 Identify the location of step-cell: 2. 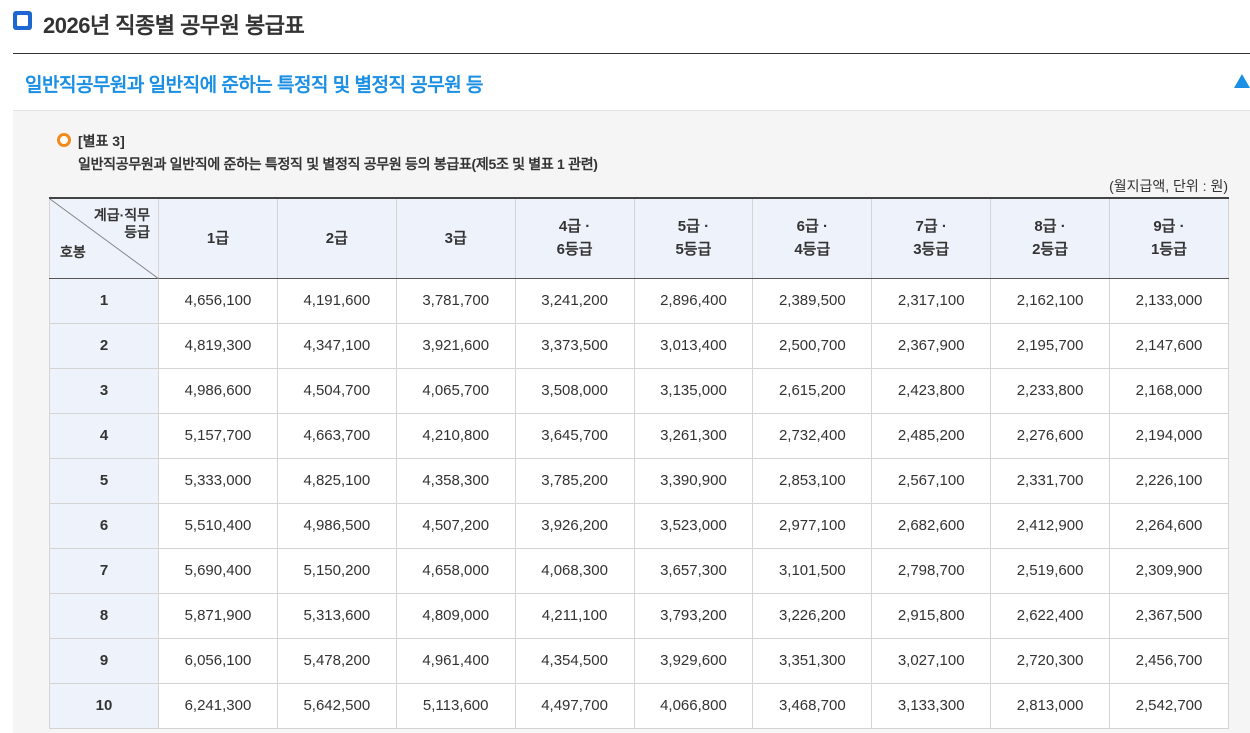
(104, 345).